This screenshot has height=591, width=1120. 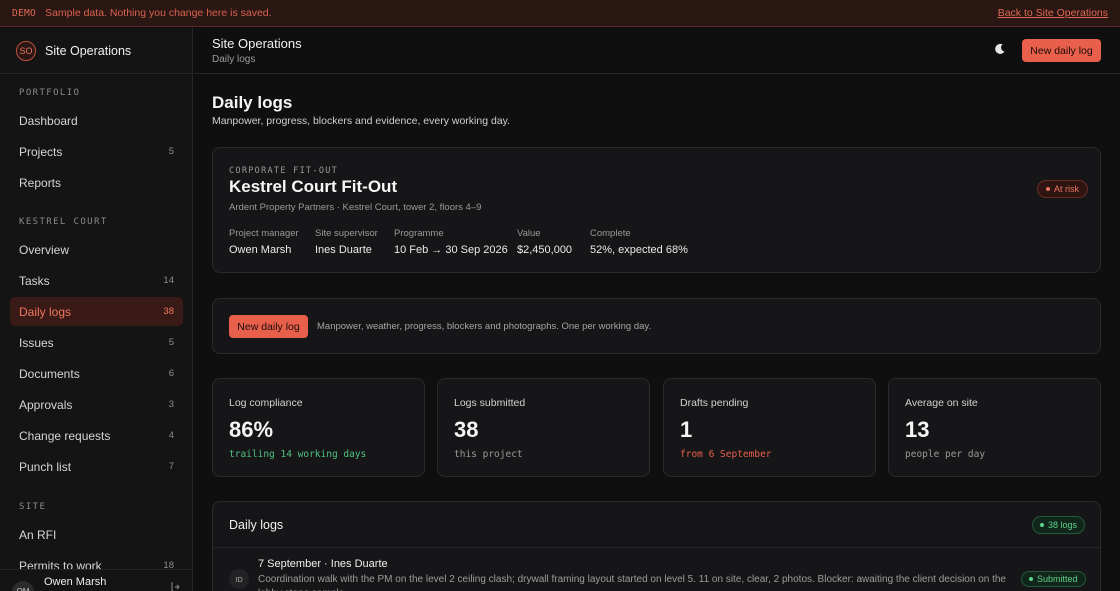 What do you see at coordinates (63, 222) in the screenshot?
I see `section-label-kestrel-court: KESTREL COURT` at bounding box center [63, 222].